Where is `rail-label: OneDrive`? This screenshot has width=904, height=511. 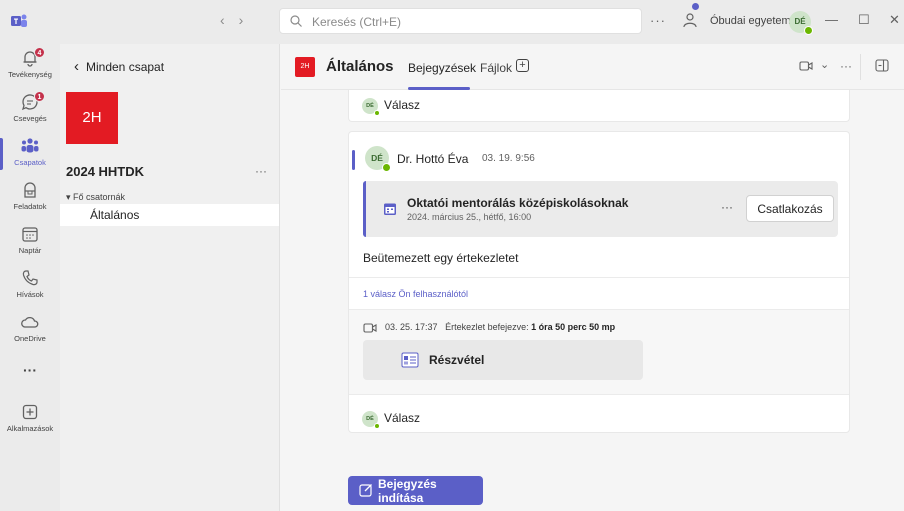
rail-label: OneDrive is located at coordinates (30, 338).